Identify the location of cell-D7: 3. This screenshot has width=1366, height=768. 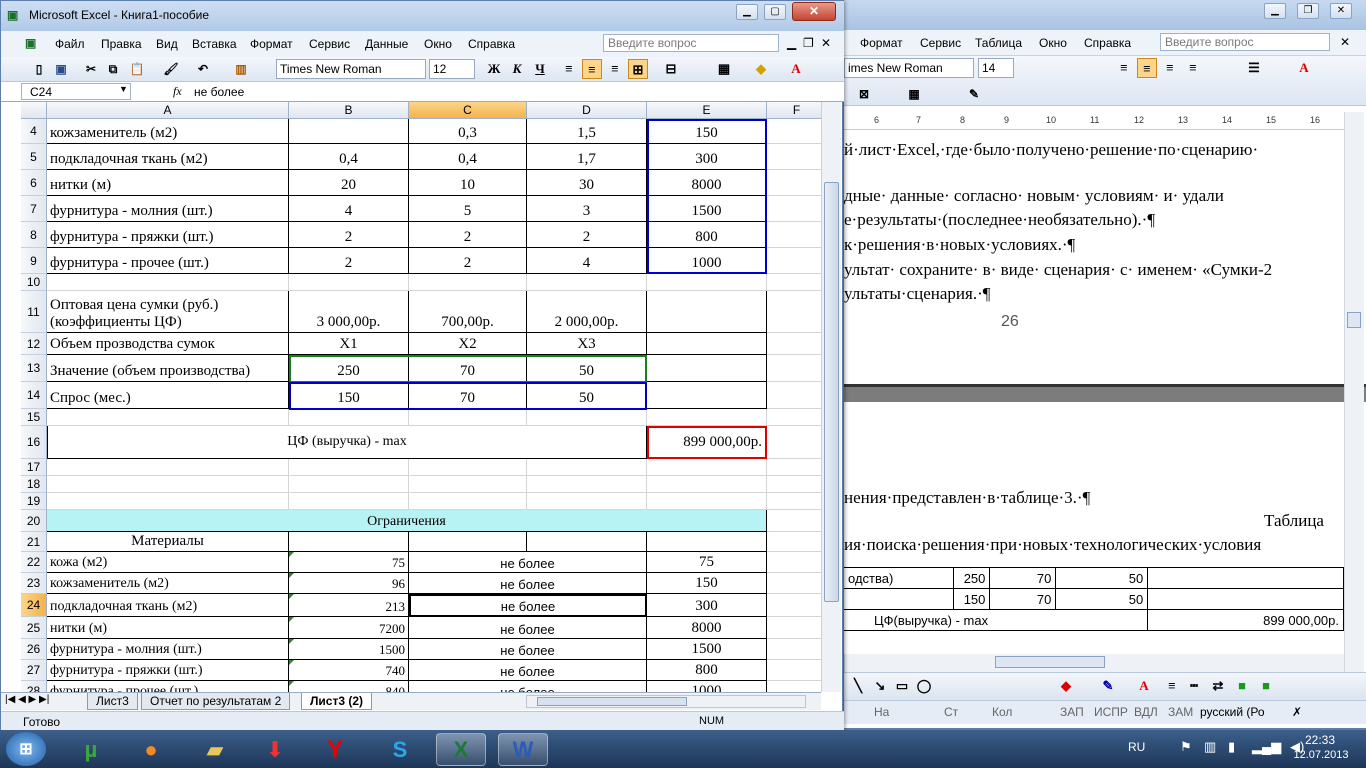
(587, 209).